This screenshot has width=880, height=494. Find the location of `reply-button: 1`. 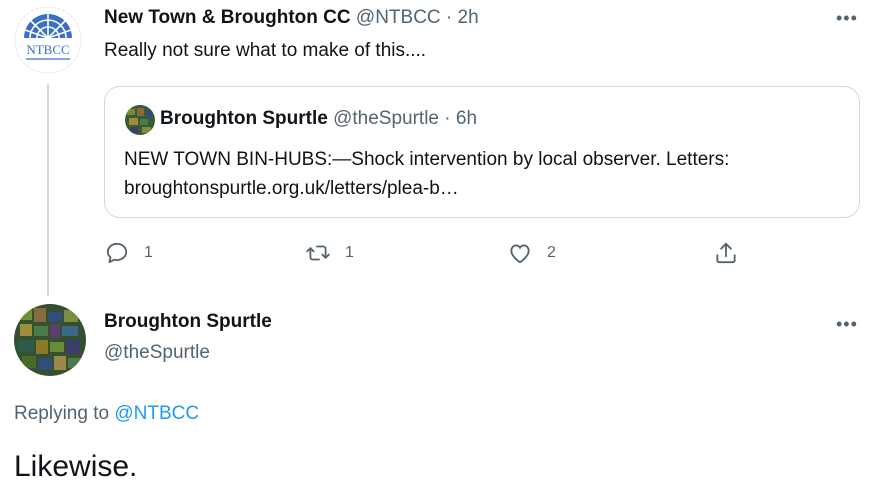

reply-button: 1 is located at coordinates (128, 253).